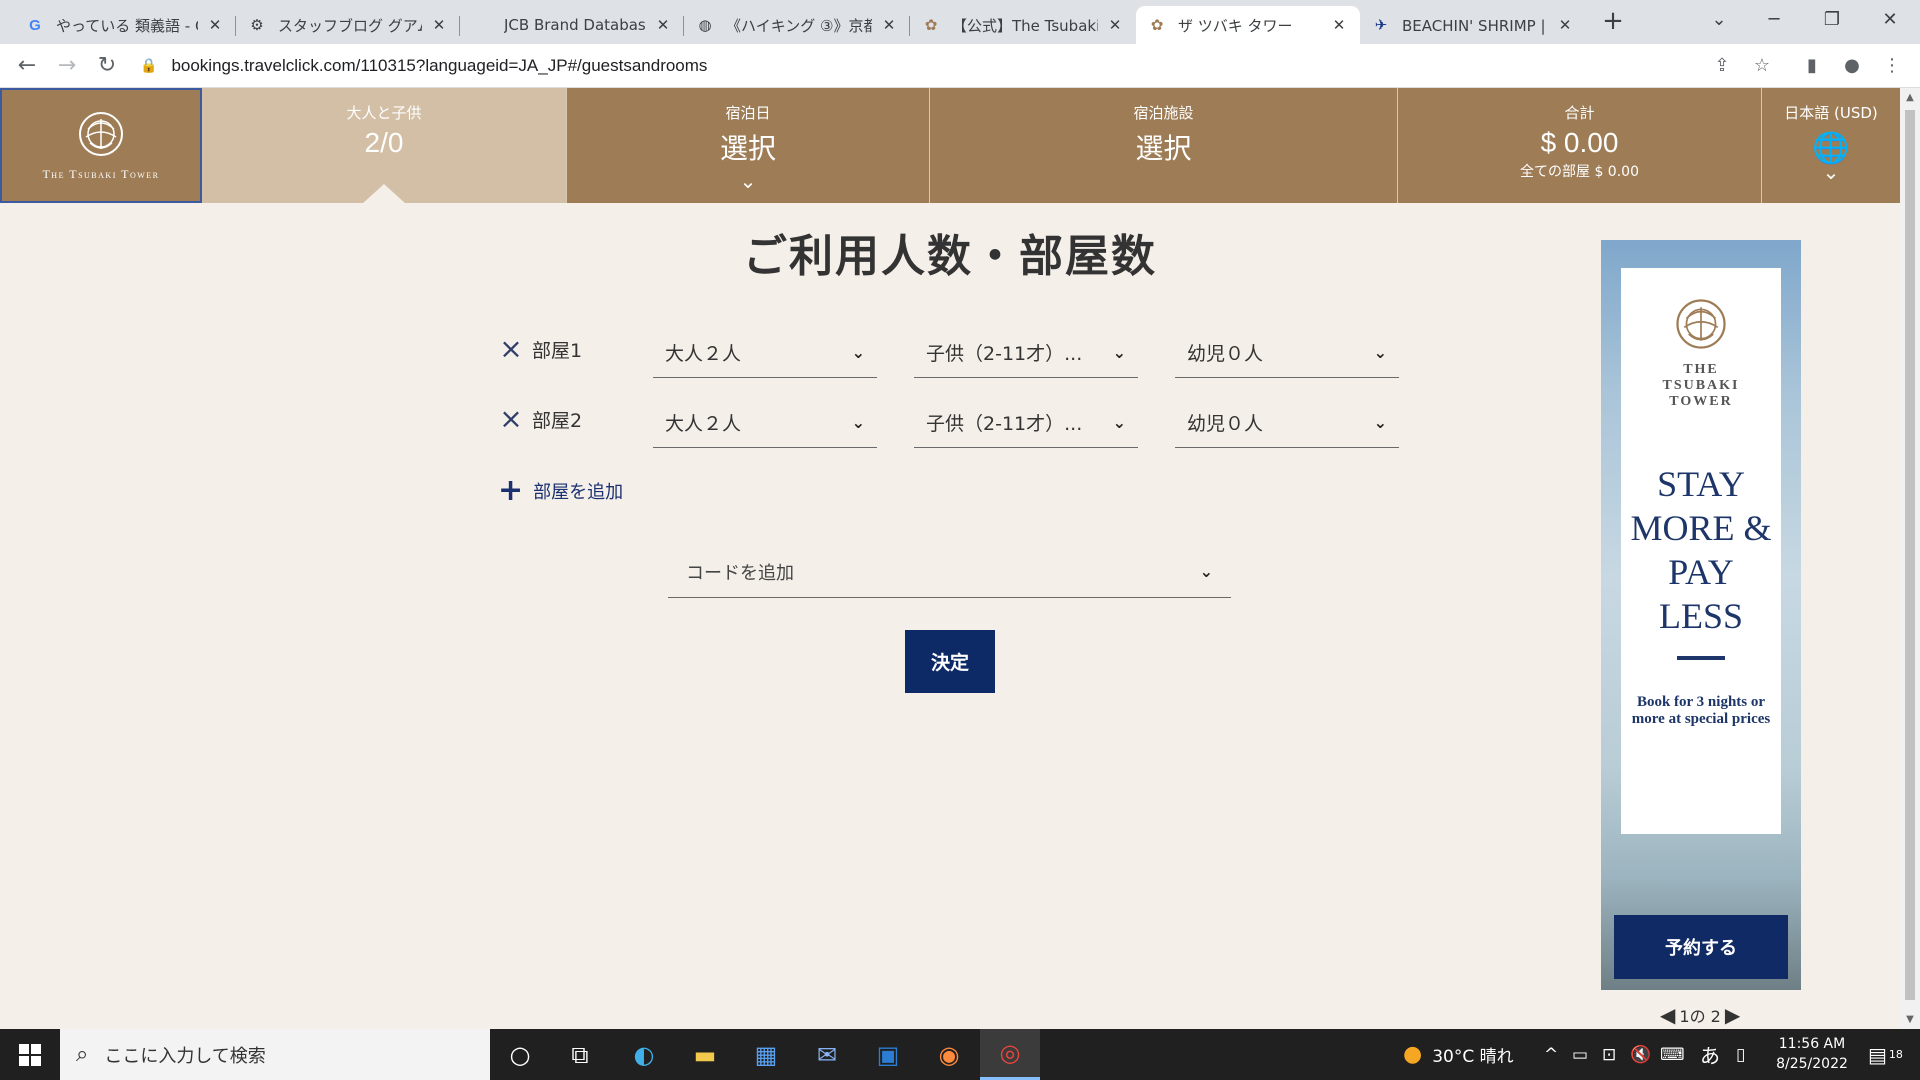 The width and height of the screenshot is (1920, 1080). Describe the element at coordinates (1701, 324) in the screenshot. I see `tsubaki-logo-icon` at that location.